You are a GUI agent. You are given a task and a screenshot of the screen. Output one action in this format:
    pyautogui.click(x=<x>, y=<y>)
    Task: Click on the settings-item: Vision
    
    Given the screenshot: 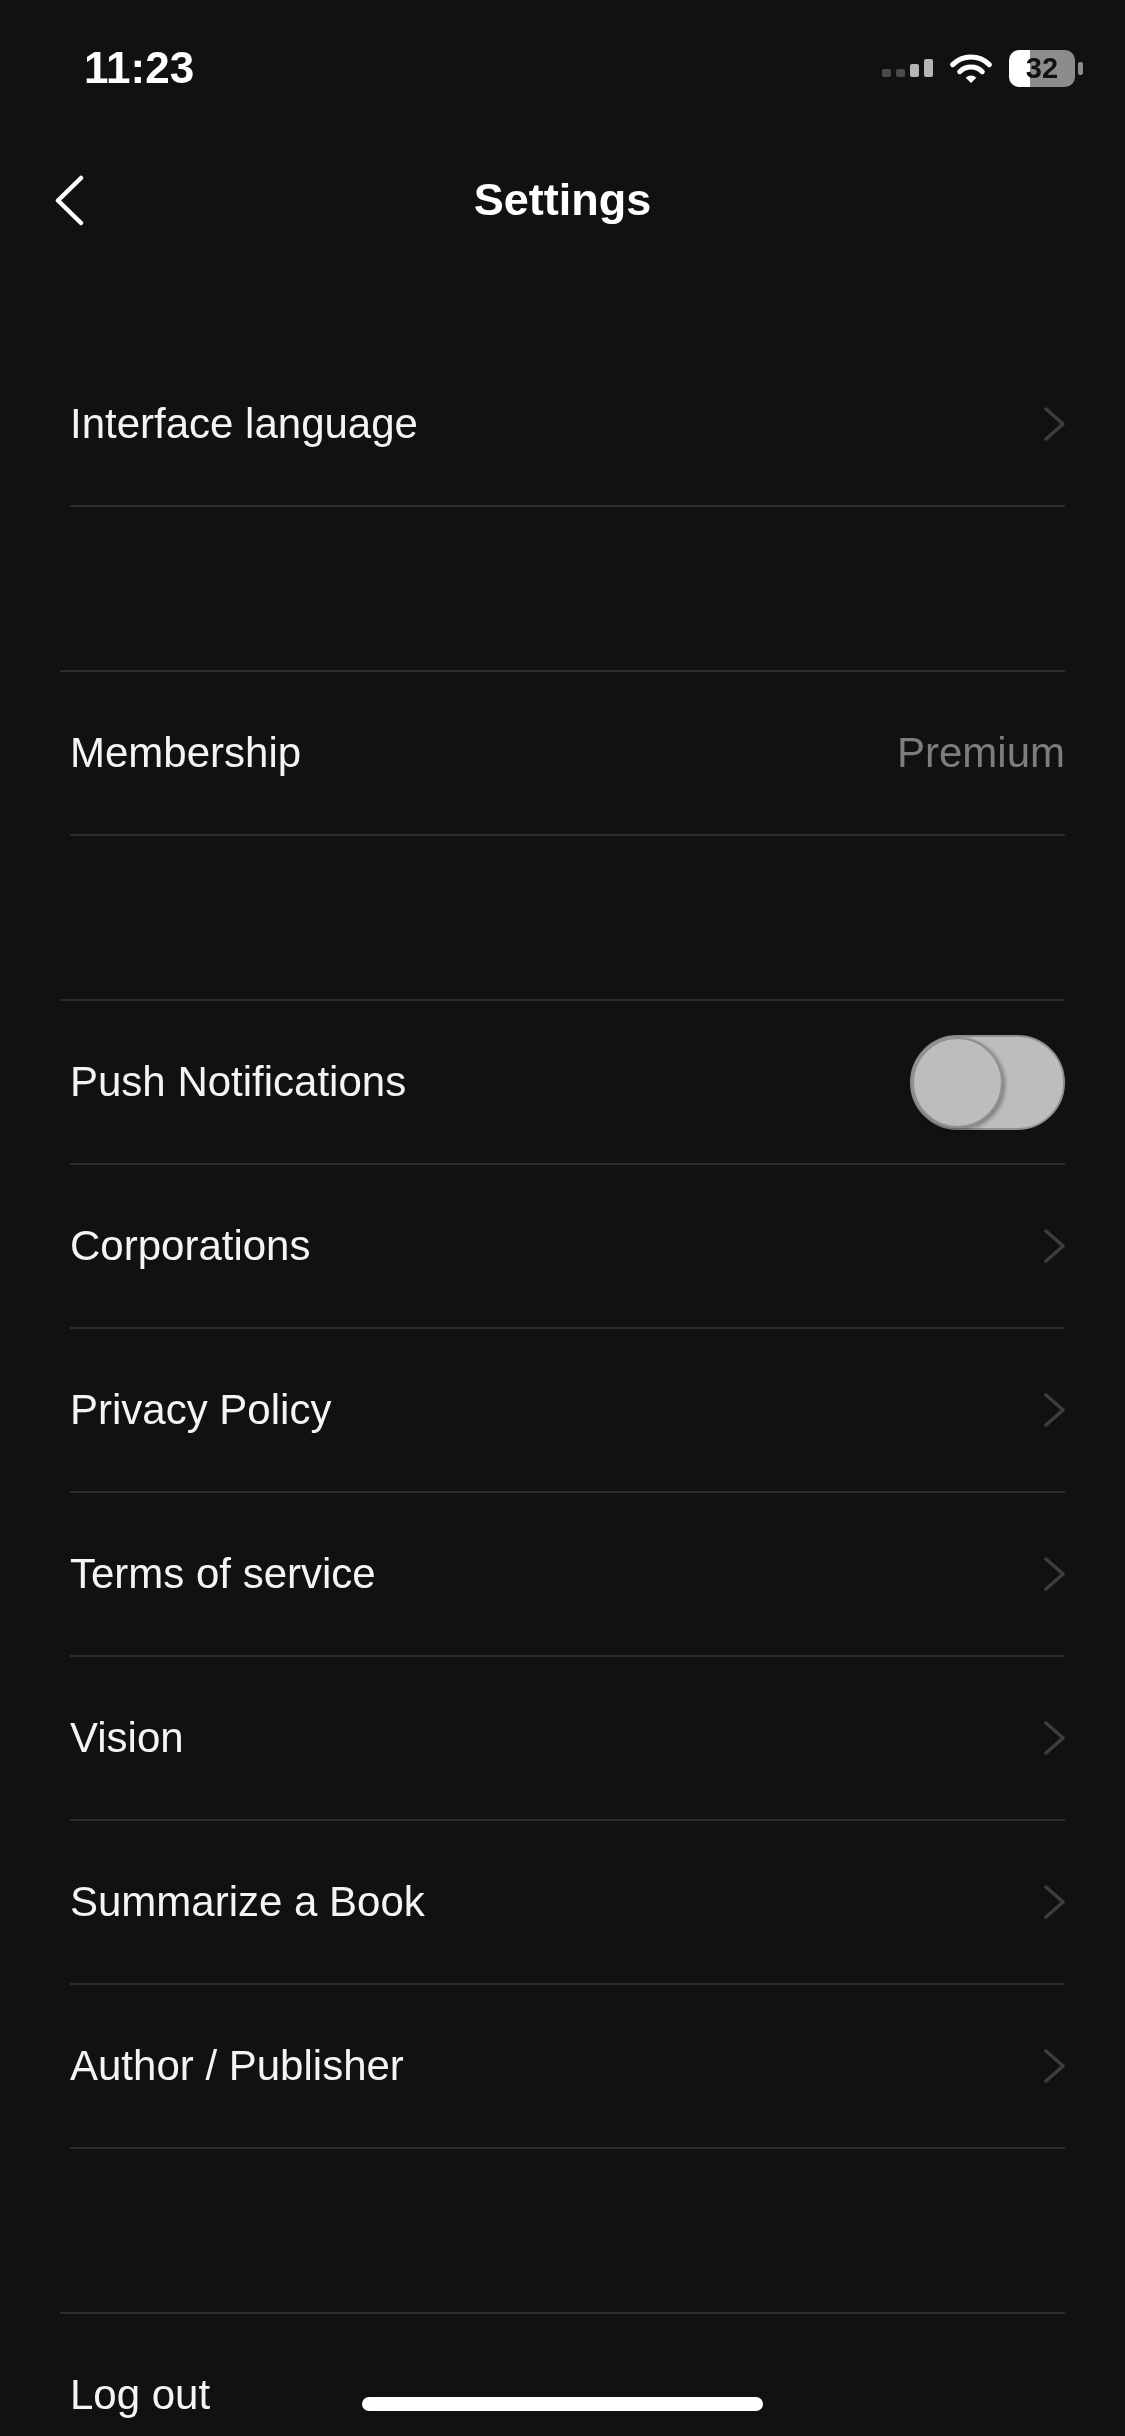 What is the action you would take?
    pyautogui.click(x=567, y=1739)
    